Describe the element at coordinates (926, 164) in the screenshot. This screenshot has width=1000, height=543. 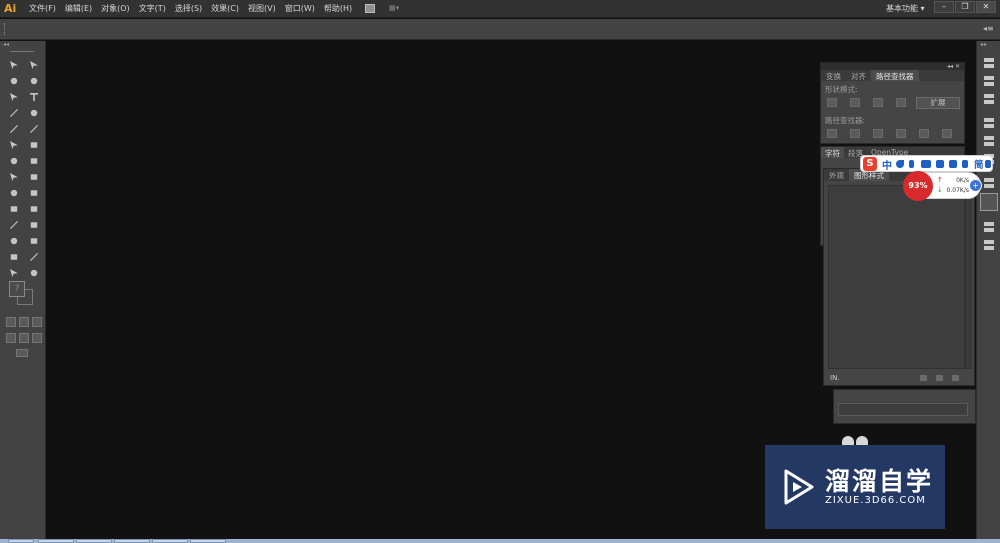
I see `keyboard-icon` at that location.